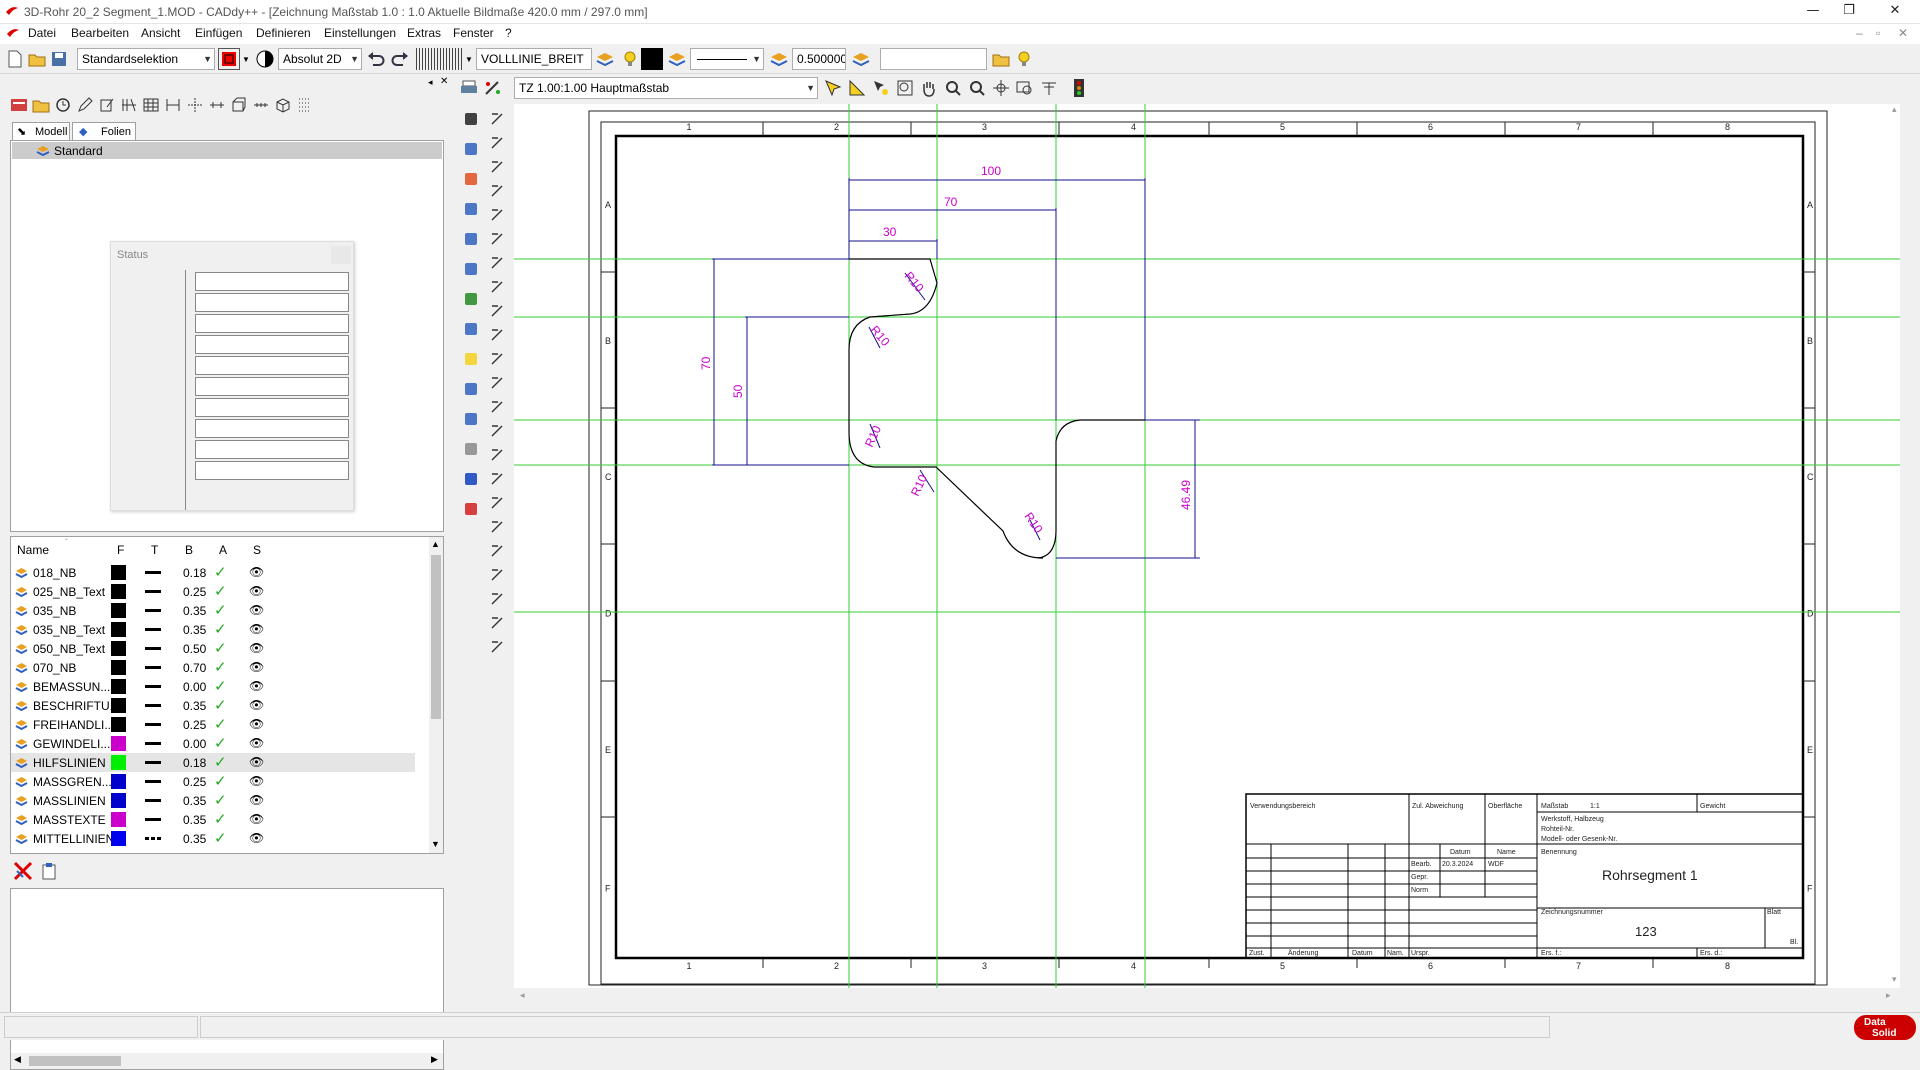  Describe the element at coordinates (497, 623) in the screenshot. I see `delete-icon` at that location.